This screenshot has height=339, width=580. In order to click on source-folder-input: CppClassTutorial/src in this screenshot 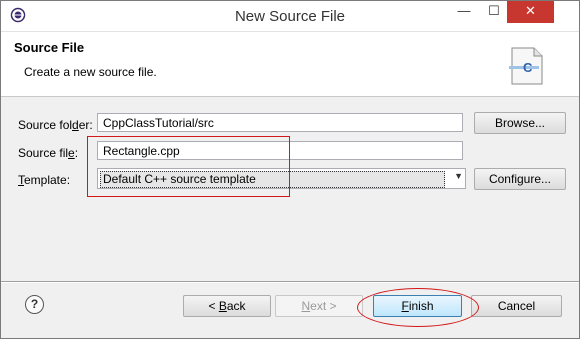, I will do `click(280, 122)`.